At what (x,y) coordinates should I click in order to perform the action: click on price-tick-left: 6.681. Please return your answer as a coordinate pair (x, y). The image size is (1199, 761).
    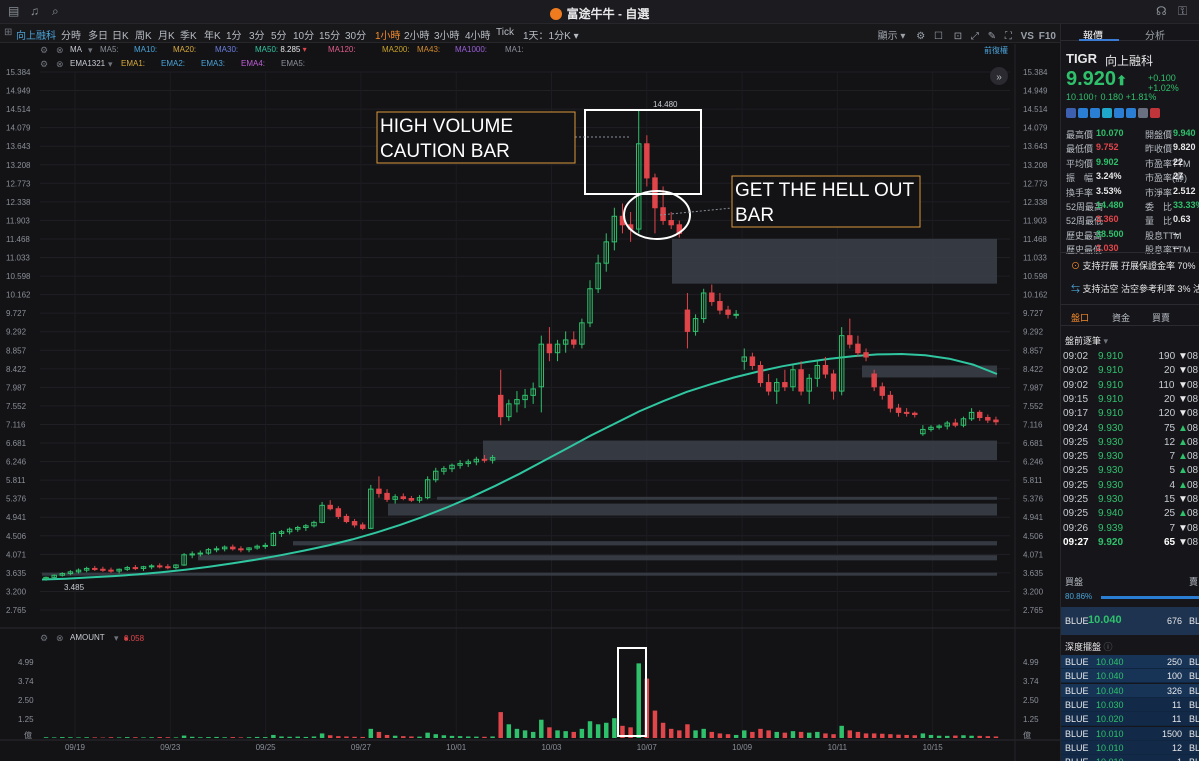
    Looking at the image, I should click on (16, 443).